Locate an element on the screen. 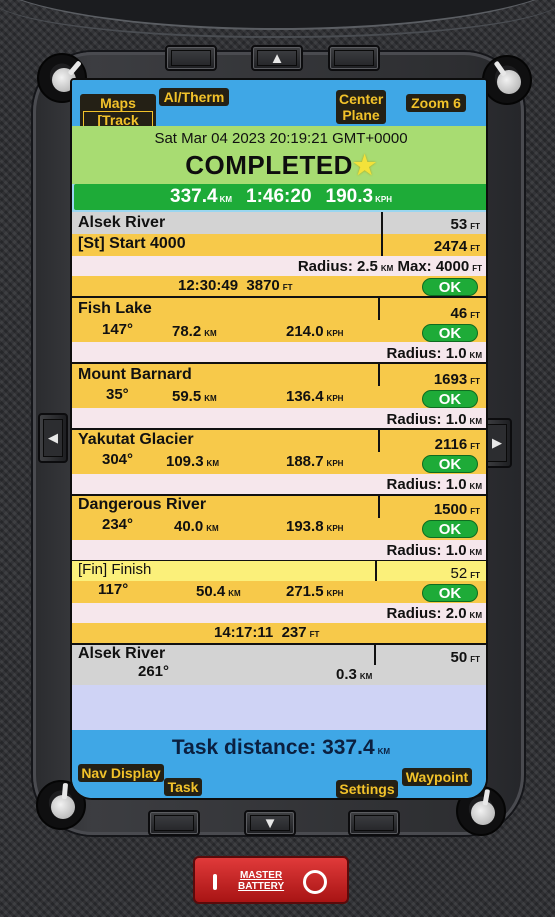 Image resolution: width=555 pixels, height=917 pixels. switch-off-icon is located at coordinates (215, 882).